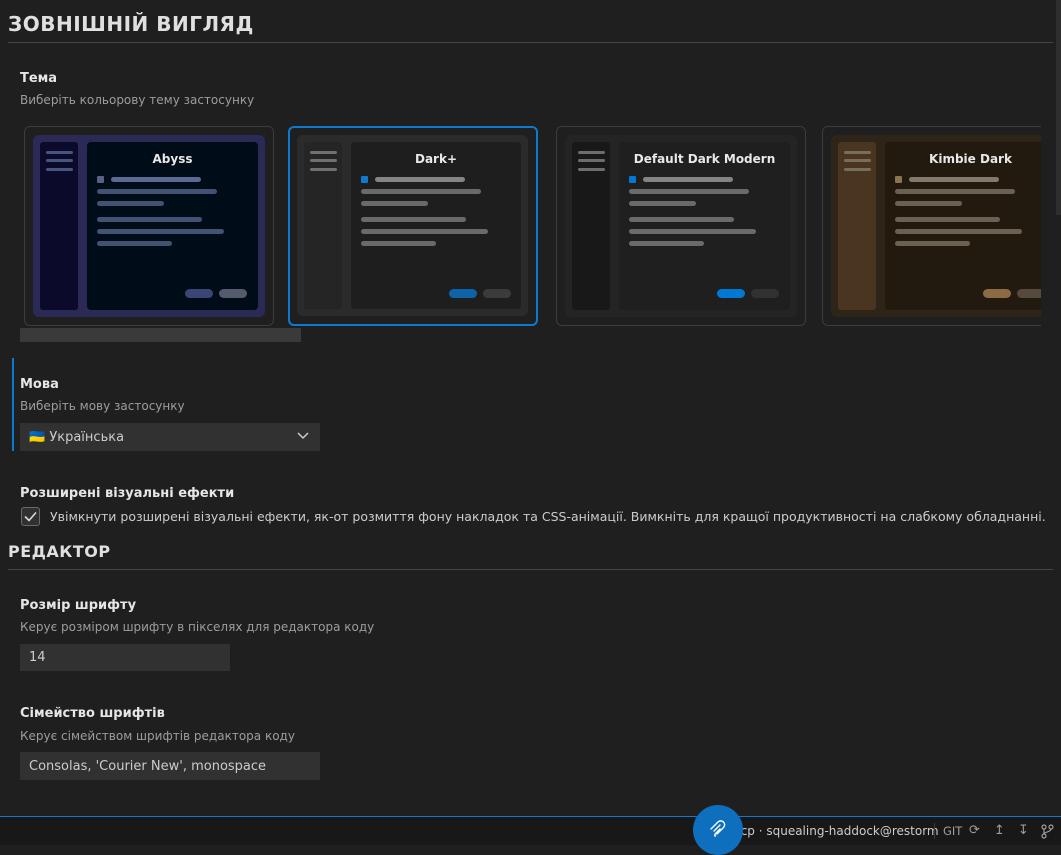 This screenshot has height=855, width=1061. Describe the element at coordinates (934, 831) in the screenshot. I see `statusbar-separator` at that location.